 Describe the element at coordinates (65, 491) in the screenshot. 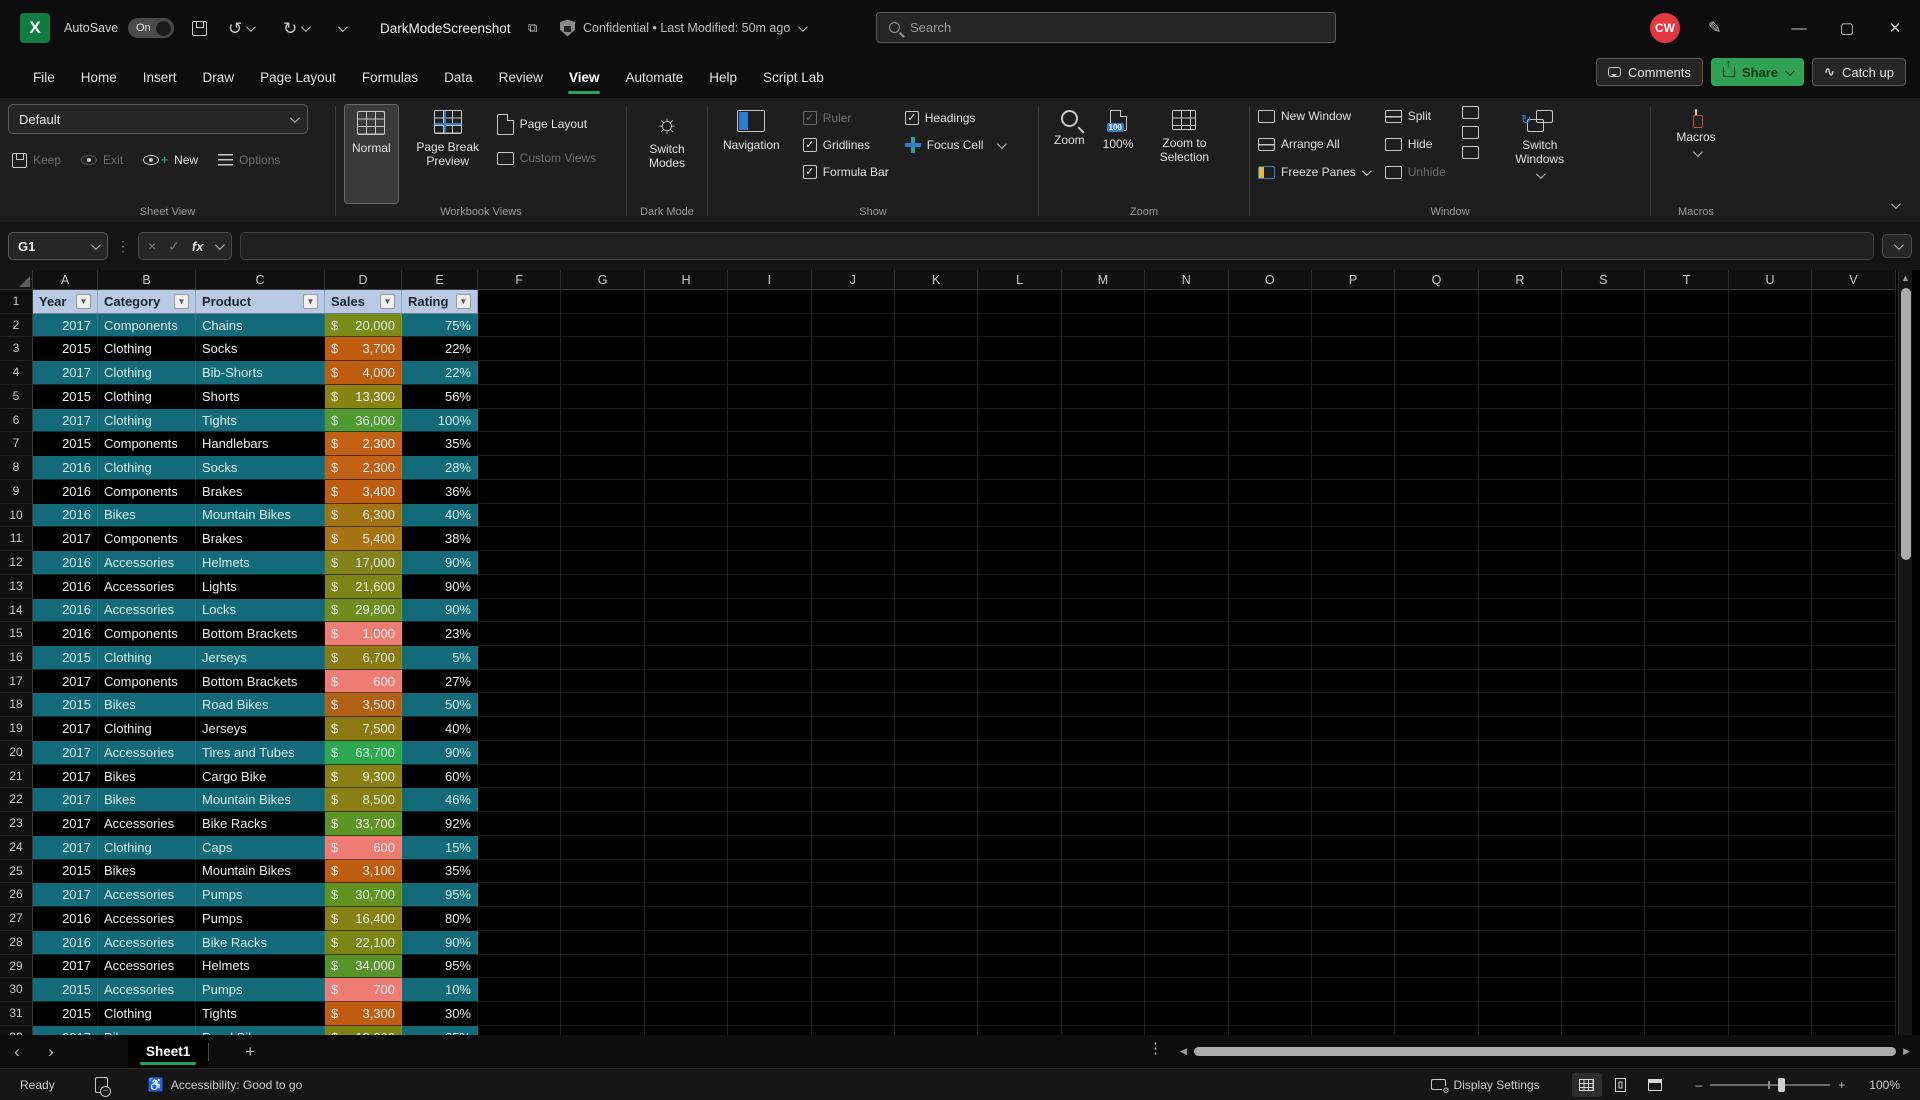

I see `cell-A9: 2016` at that location.